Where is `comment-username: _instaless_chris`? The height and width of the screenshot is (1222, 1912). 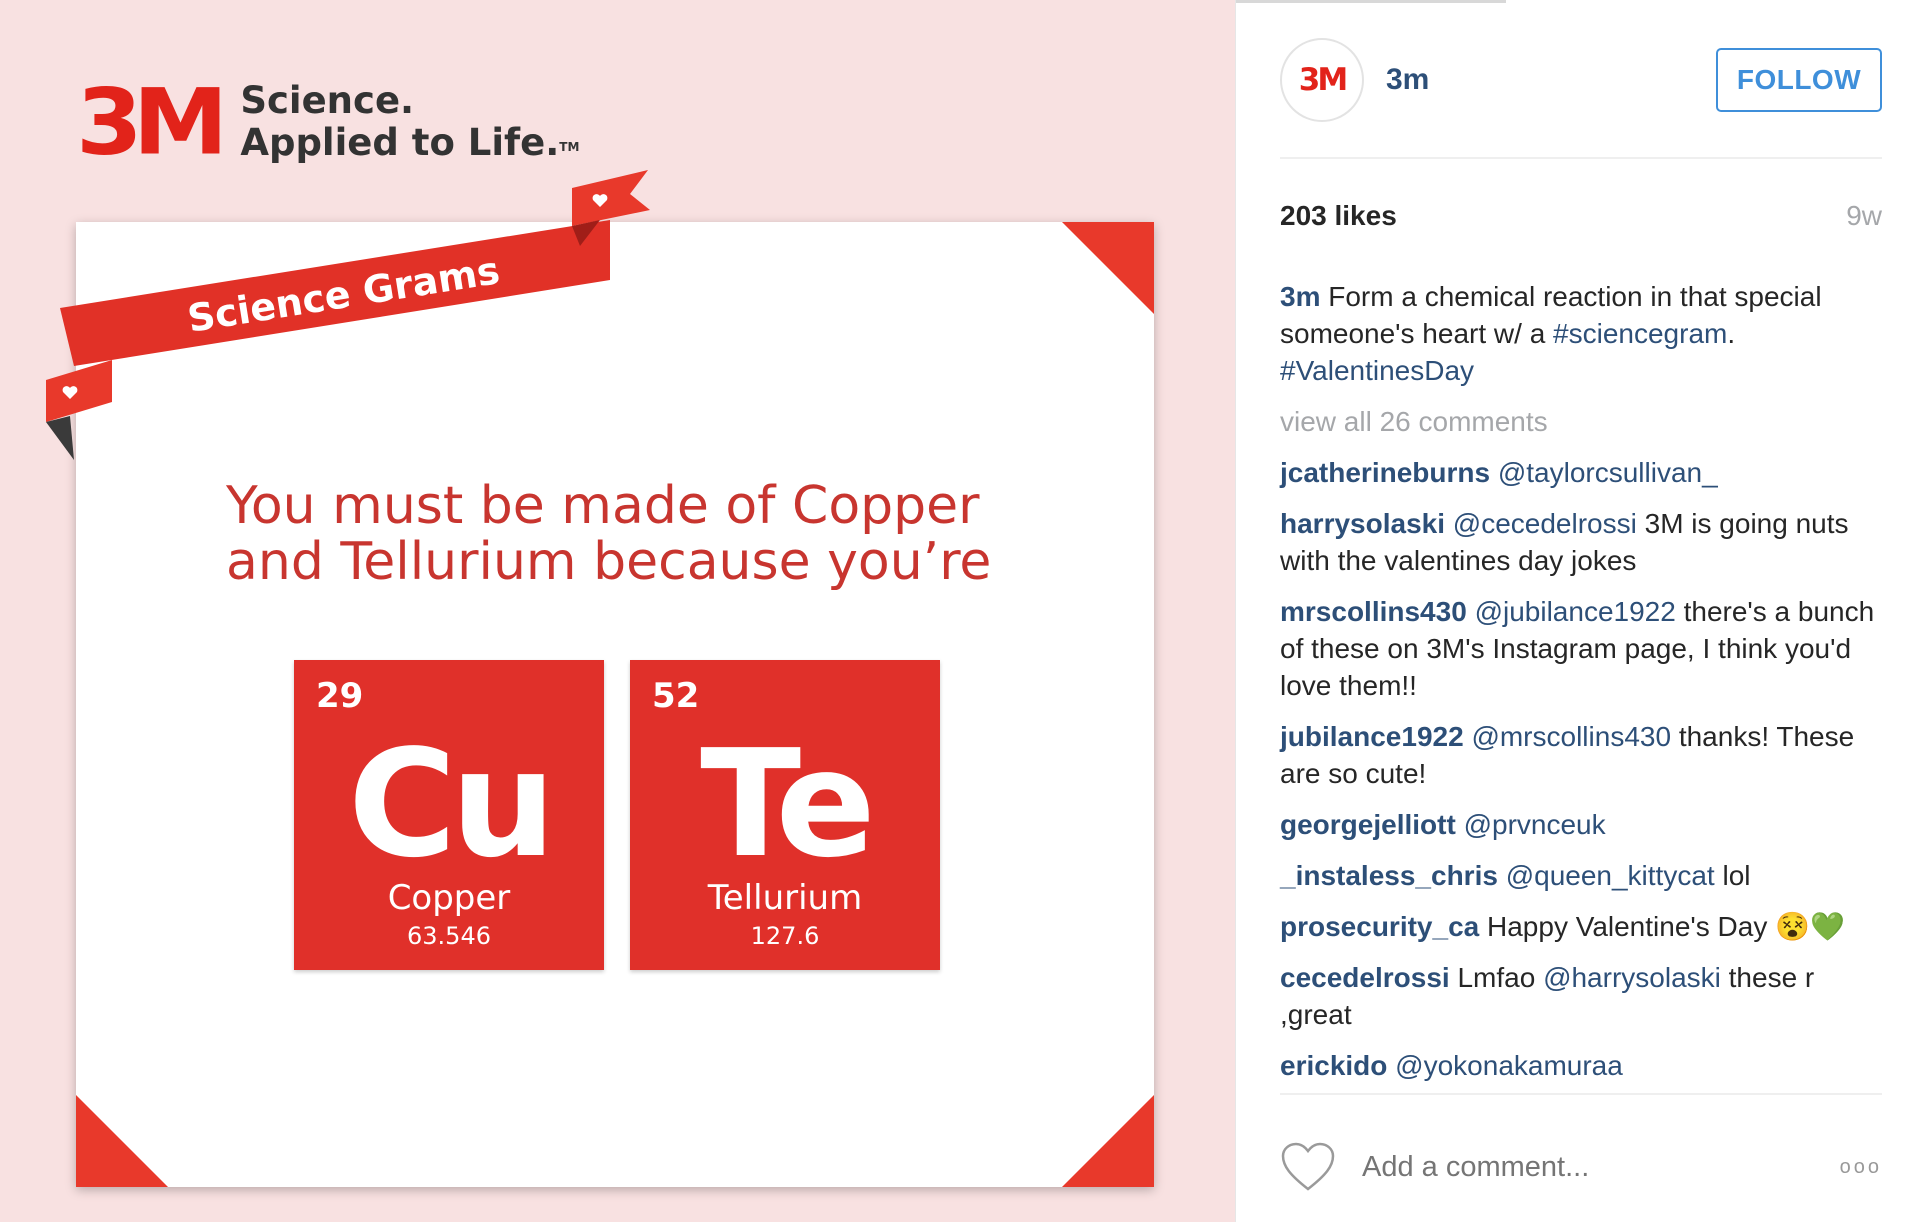 comment-username: _instaless_chris is located at coordinates (1389, 875).